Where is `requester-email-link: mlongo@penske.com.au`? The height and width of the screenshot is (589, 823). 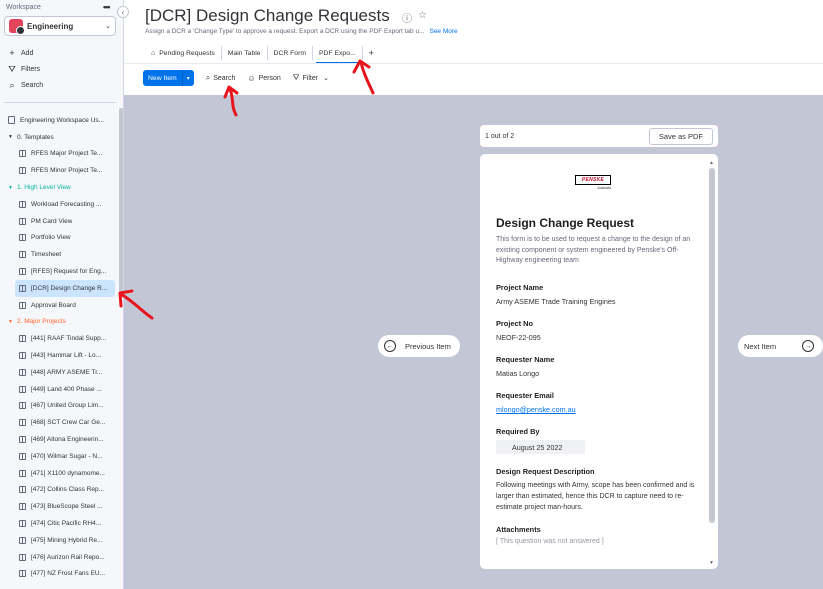
requester-email-link: mlongo@penske.com.au is located at coordinates (536, 409).